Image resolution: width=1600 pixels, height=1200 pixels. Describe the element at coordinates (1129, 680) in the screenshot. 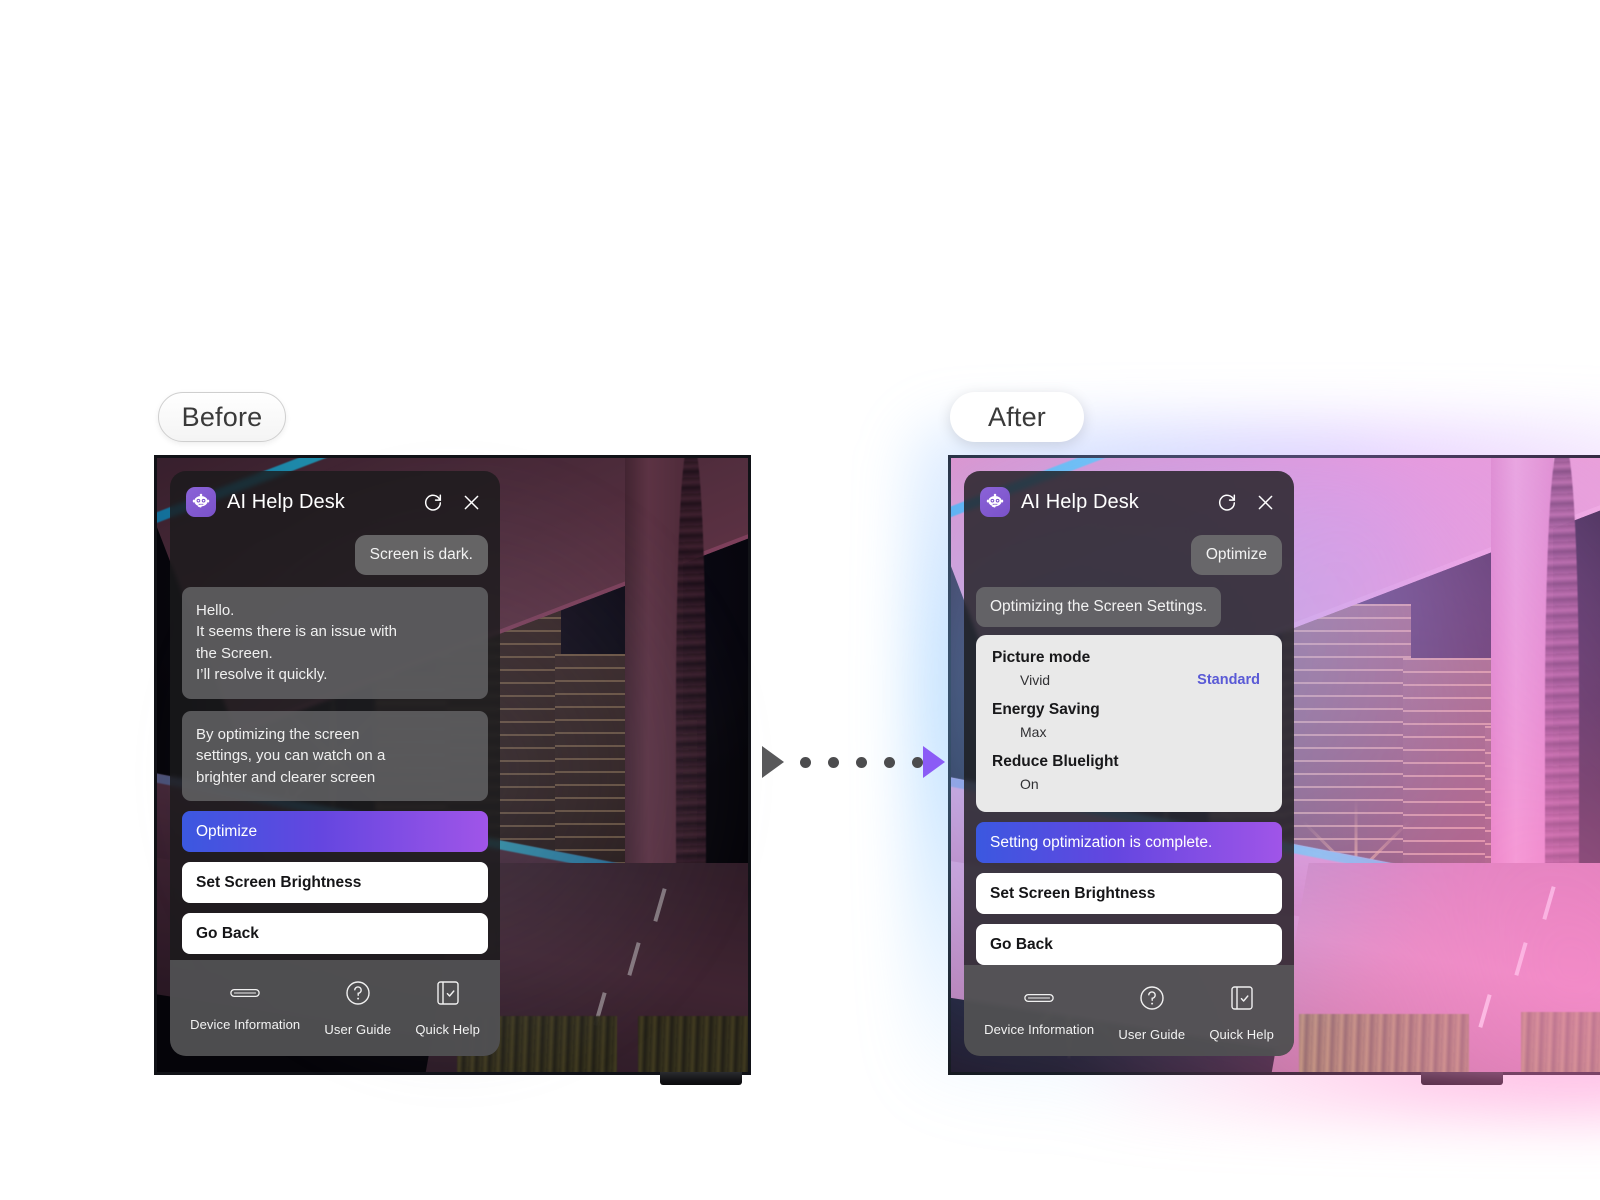

I see `setting-values: Vivid Standard` at that location.